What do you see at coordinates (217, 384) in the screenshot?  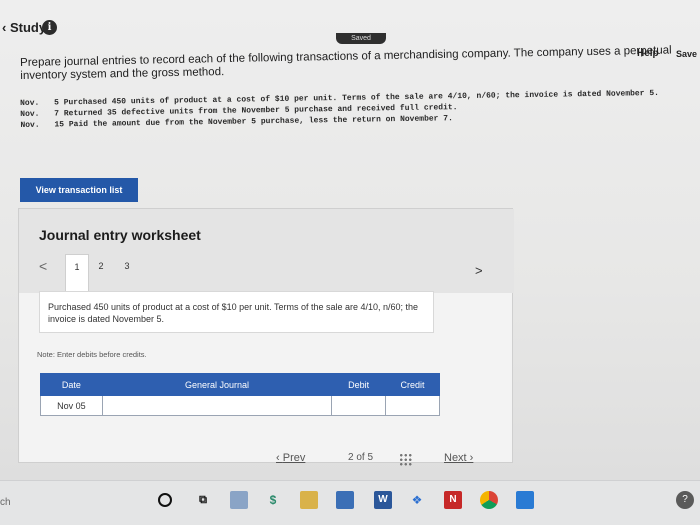 I see `column-header-general-journal: General Journal` at bounding box center [217, 384].